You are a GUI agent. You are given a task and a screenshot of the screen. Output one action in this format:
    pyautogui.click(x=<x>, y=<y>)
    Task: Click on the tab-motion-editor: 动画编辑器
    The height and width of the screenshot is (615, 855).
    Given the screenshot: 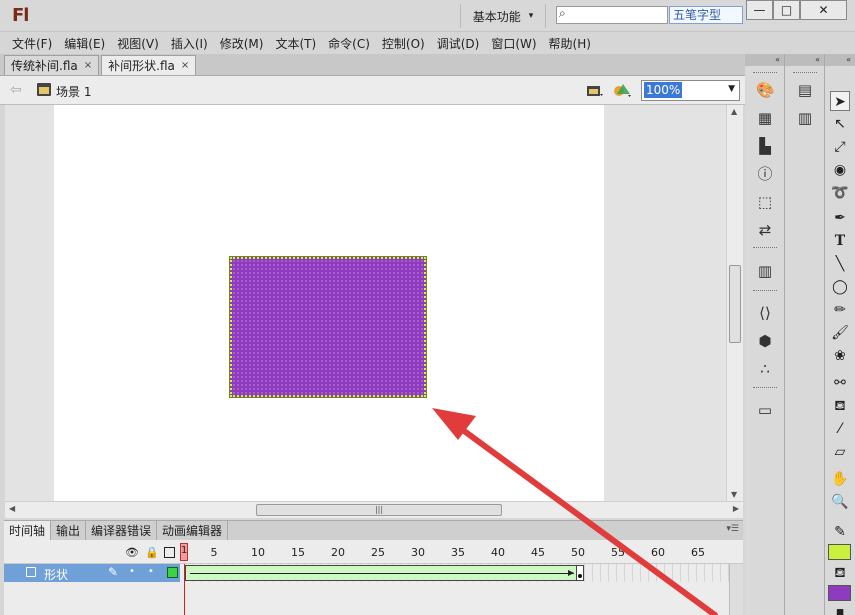 What is the action you would take?
    pyautogui.click(x=193, y=530)
    